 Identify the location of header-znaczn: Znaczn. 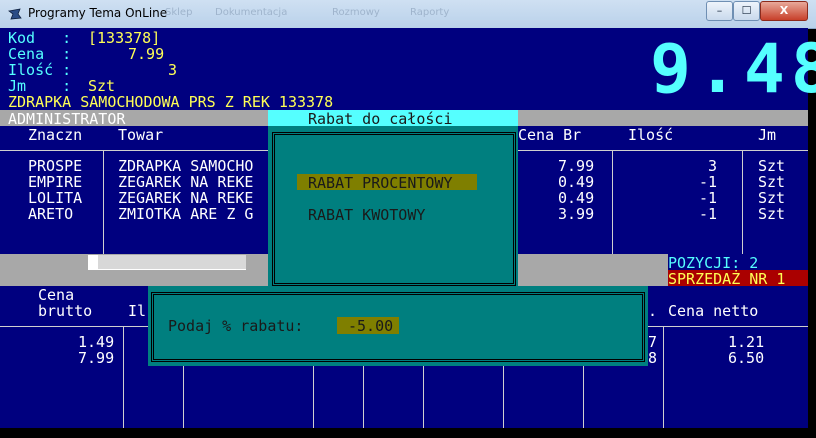
(55, 135).